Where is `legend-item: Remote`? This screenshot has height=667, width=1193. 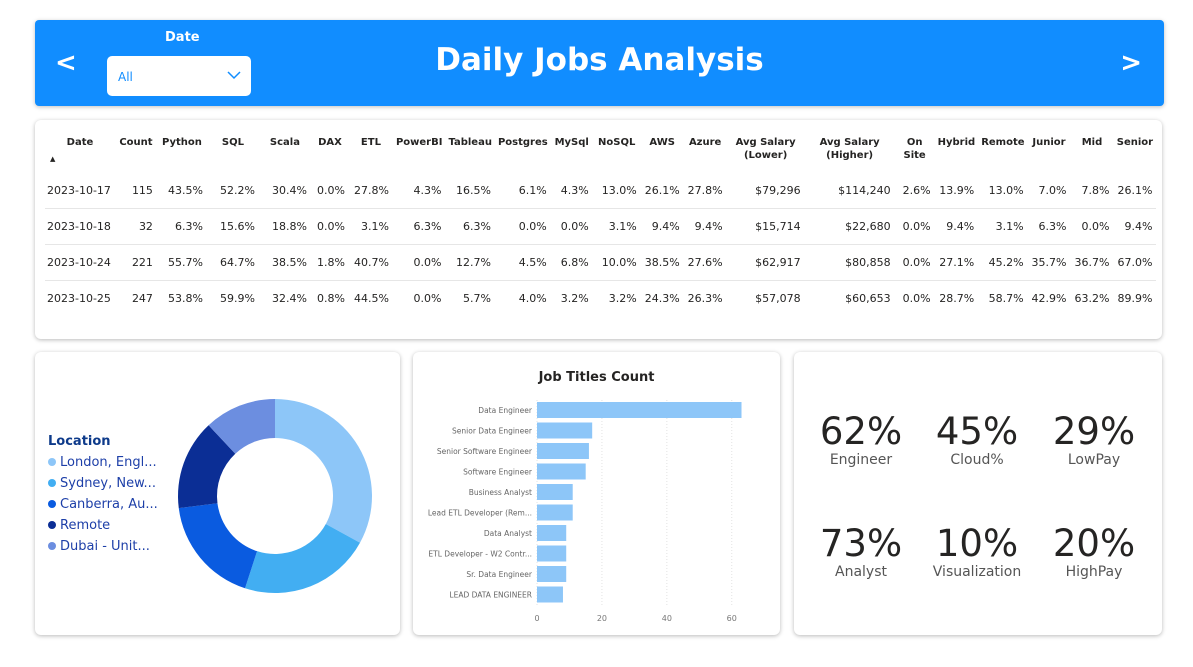
legend-item: Remote is located at coordinates (103, 525).